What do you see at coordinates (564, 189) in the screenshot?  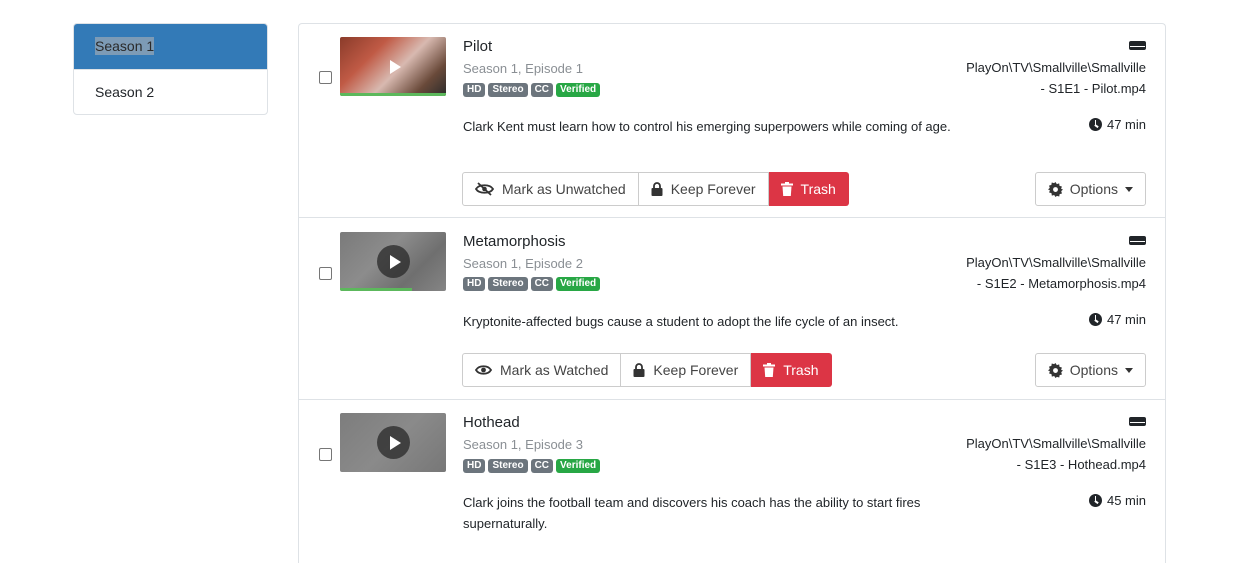 I see `button-label: Mark as Unwatched` at bounding box center [564, 189].